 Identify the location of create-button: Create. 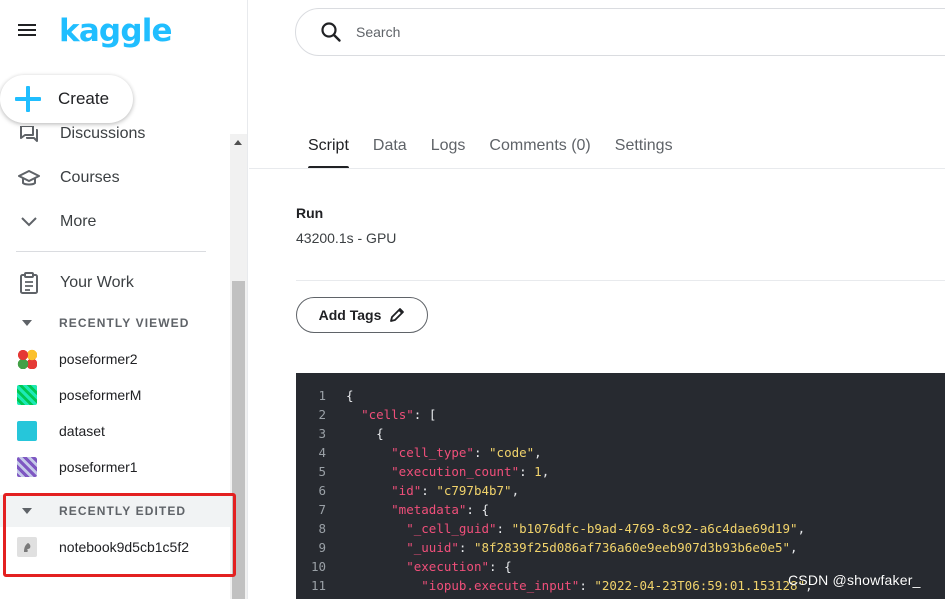
(66, 99).